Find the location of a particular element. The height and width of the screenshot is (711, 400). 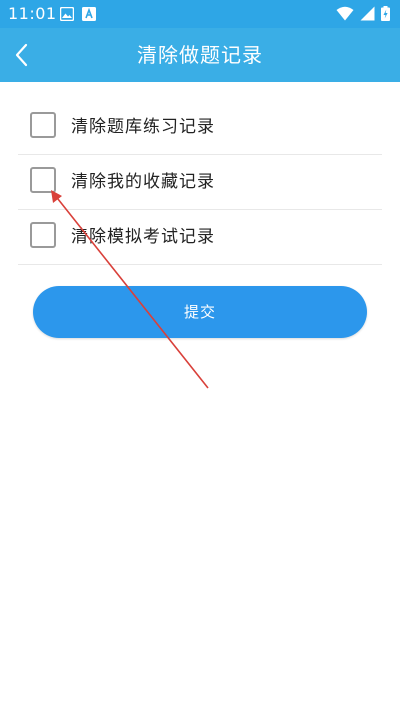

status-bar: 11:01 is located at coordinates (200, 14).